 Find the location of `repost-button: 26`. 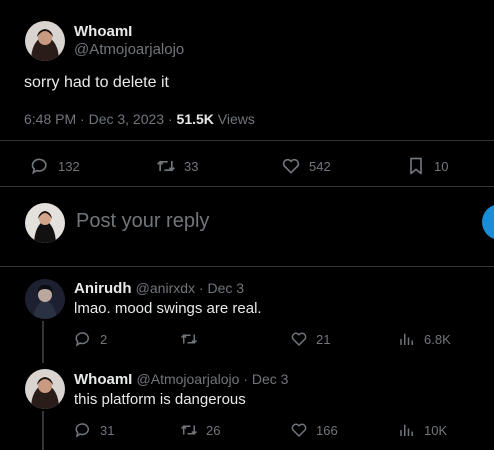

repost-button: 26 is located at coordinates (200, 430).